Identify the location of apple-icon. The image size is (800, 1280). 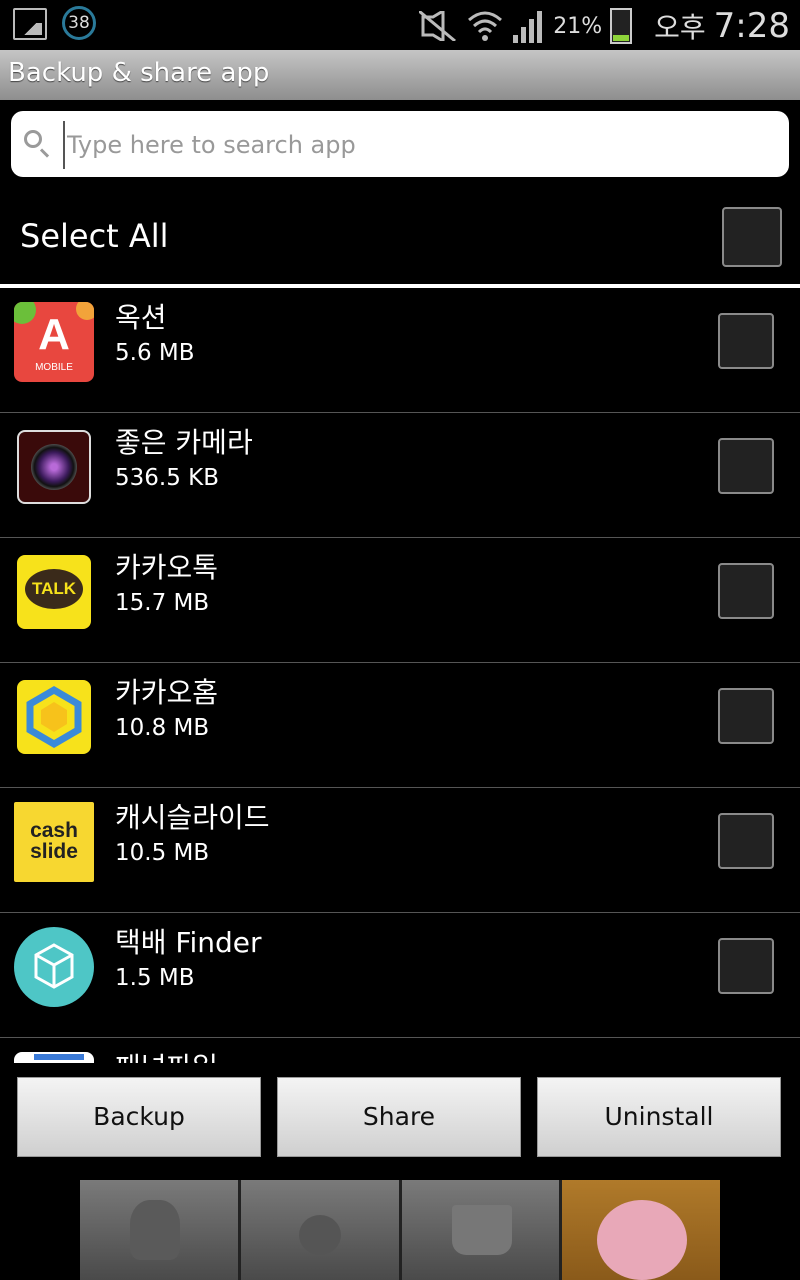
(321, 1230).